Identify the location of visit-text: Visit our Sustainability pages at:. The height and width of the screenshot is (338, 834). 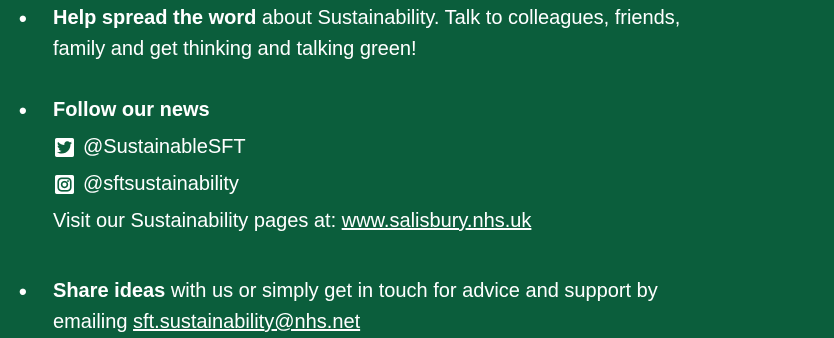
(197, 221).